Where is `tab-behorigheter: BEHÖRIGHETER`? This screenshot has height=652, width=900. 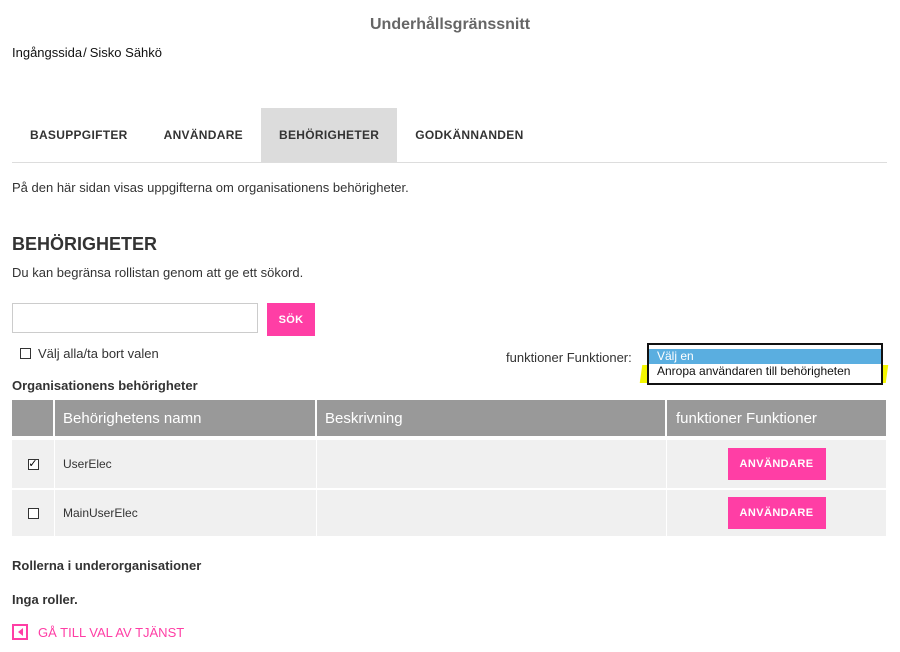 tab-behorigheter: BEHÖRIGHETER is located at coordinates (329, 135).